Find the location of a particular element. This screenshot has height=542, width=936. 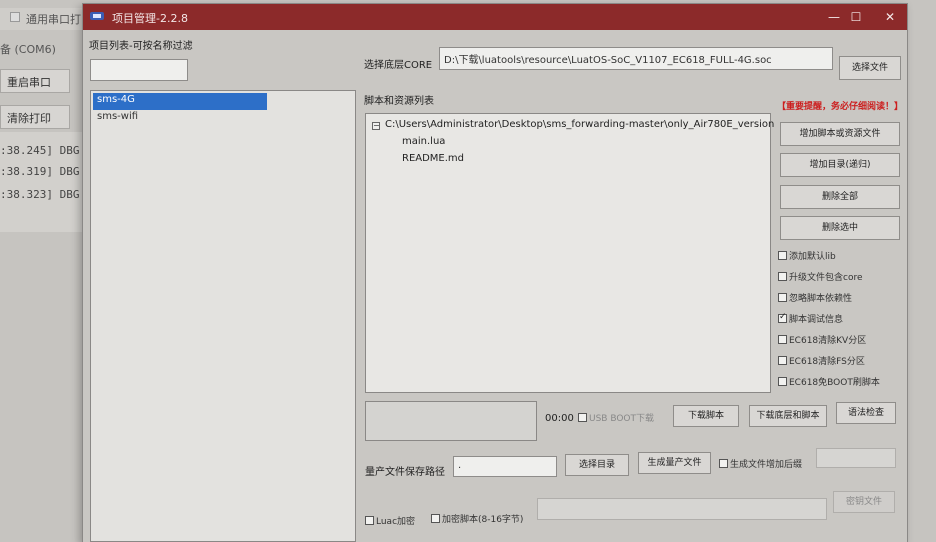

option-label: 忽略脚本依赖性 is located at coordinates (821, 299).